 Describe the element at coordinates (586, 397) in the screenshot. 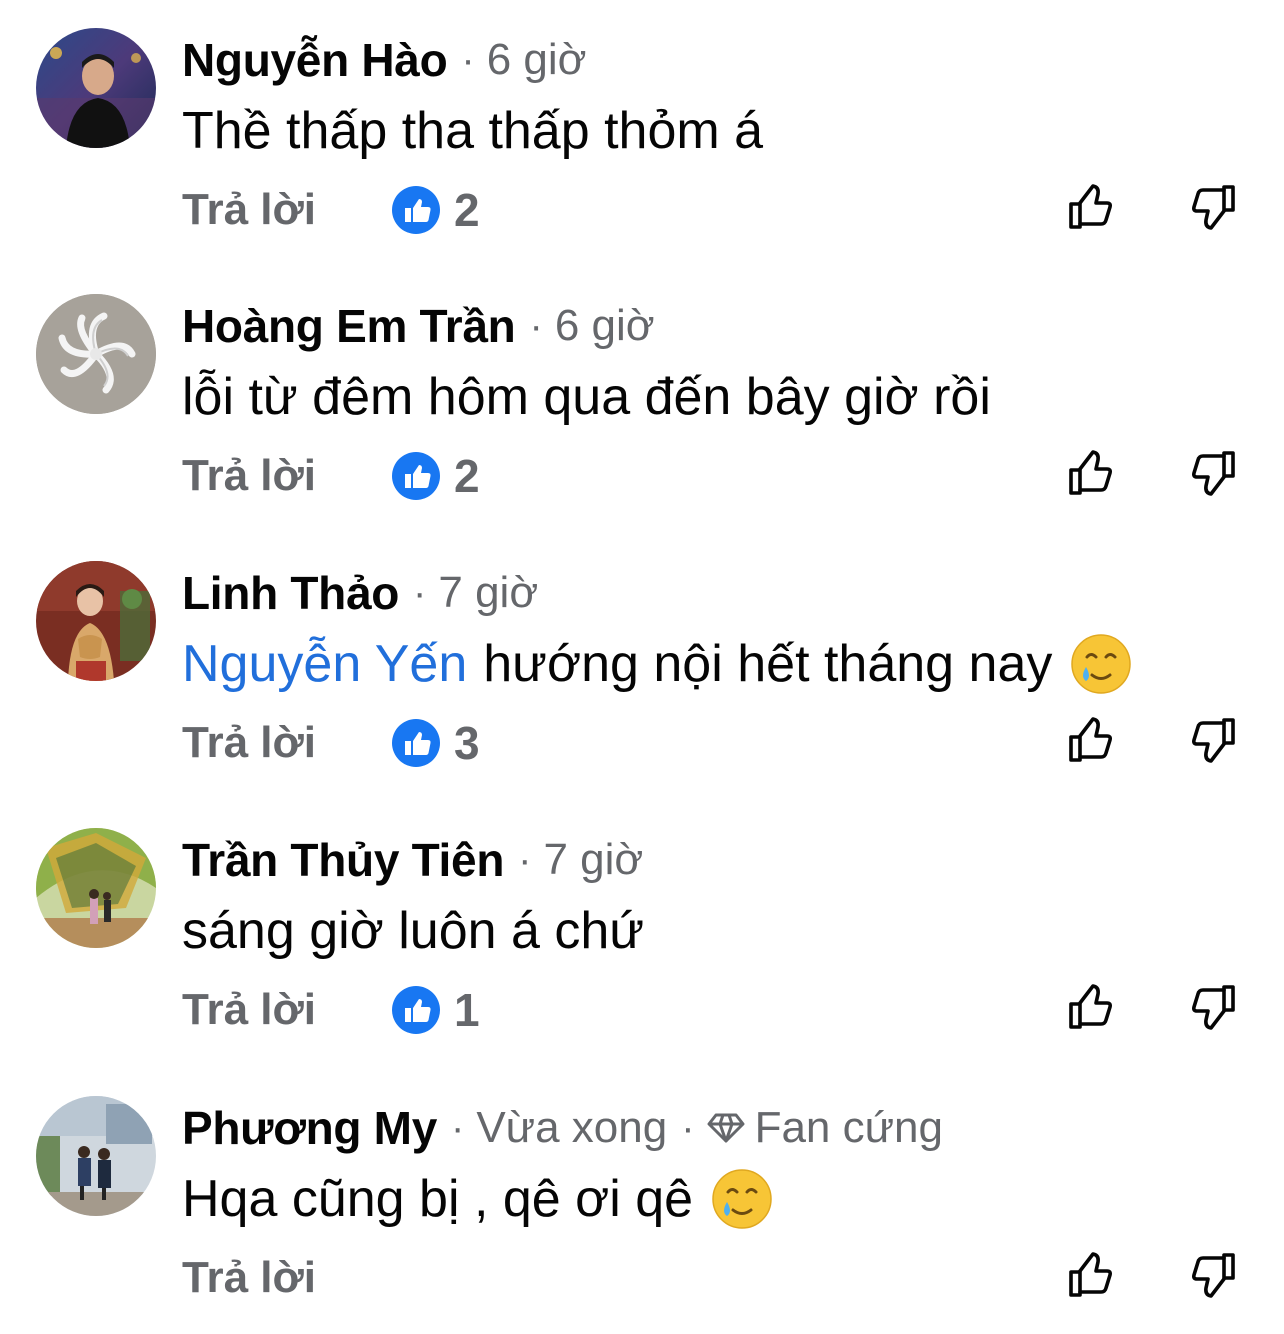

I see `comment-text: lỗi từ đêm hôm qua đến bây giờ rồi` at that location.